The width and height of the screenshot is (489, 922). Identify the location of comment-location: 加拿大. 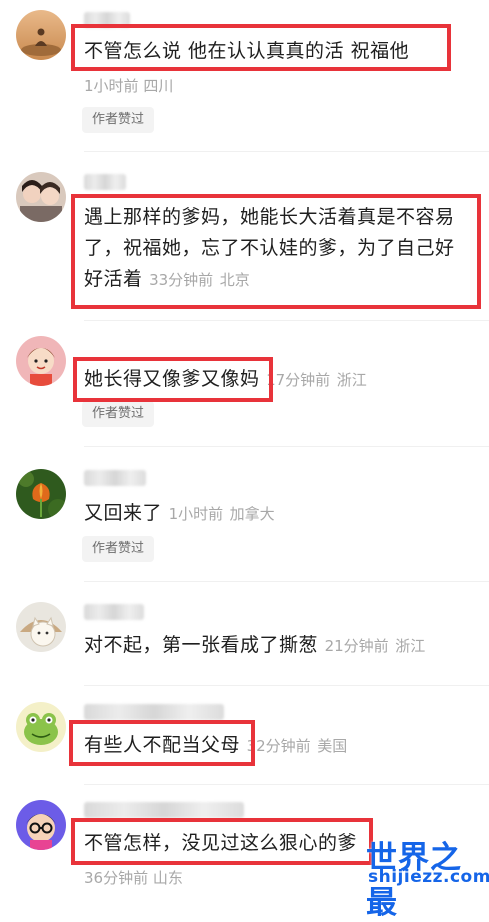
(252, 514).